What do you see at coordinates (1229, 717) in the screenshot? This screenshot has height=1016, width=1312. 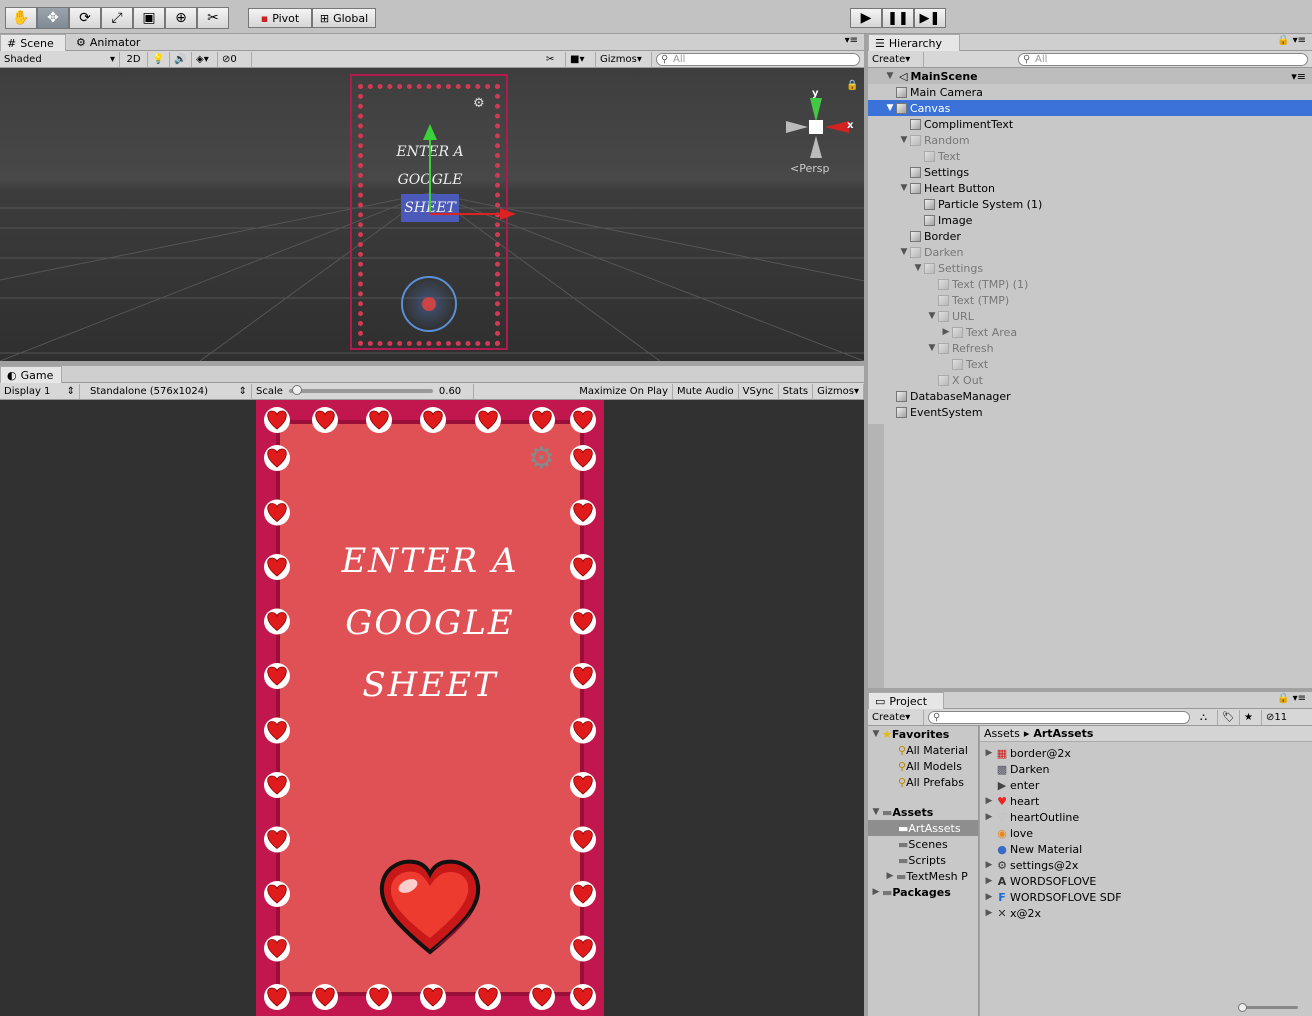 I see `filter-label-icon: 🏷` at bounding box center [1229, 717].